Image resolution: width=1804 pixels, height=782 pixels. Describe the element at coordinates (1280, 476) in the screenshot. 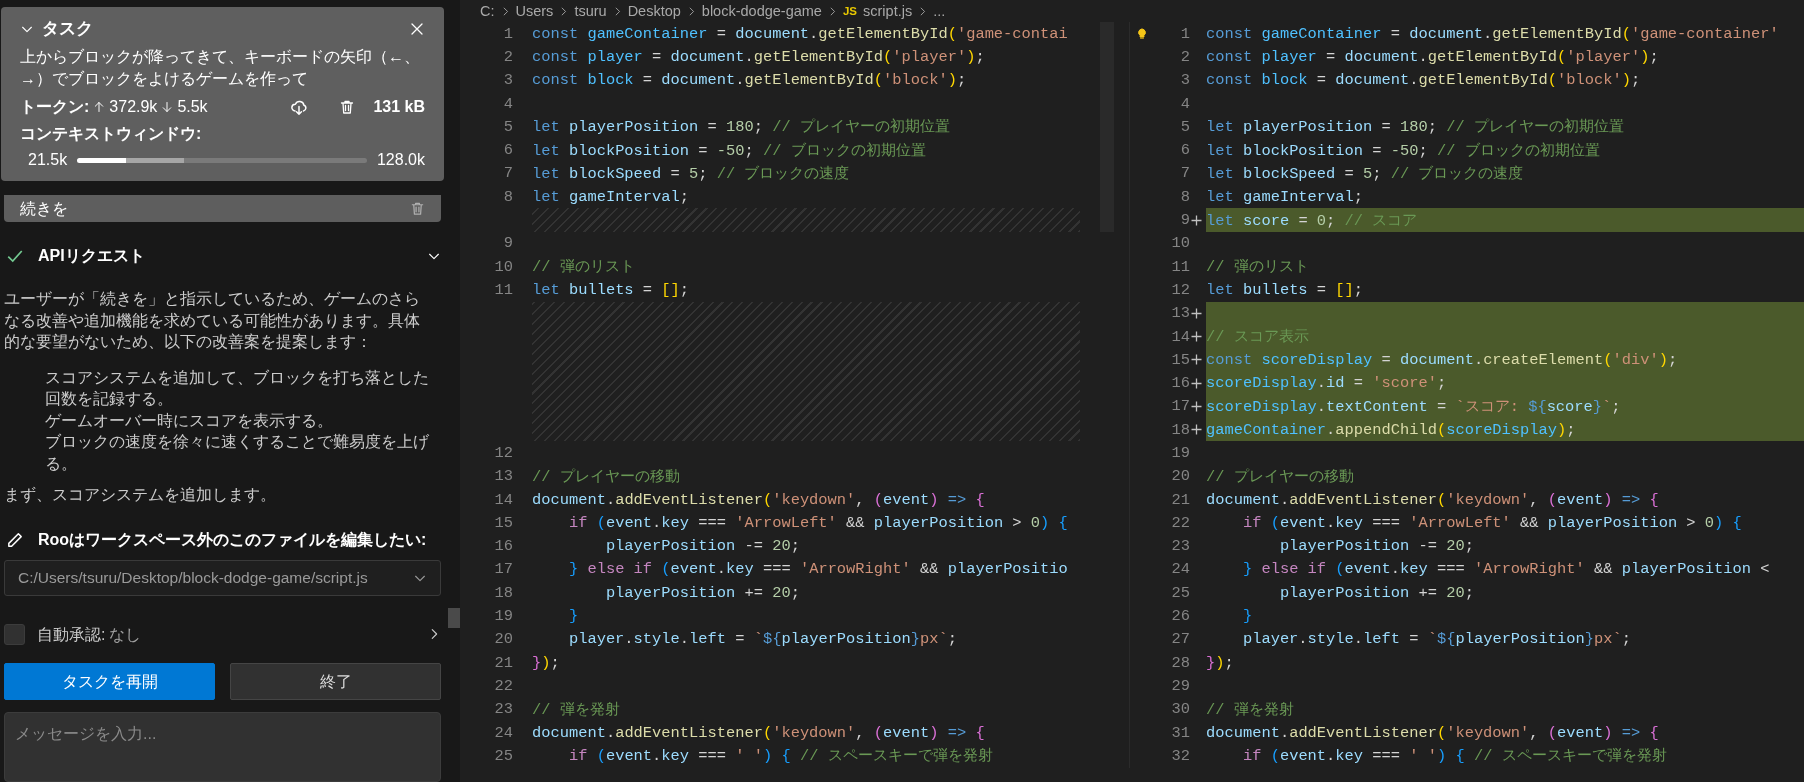

I see `code-line: // プレイヤーの移動` at that location.